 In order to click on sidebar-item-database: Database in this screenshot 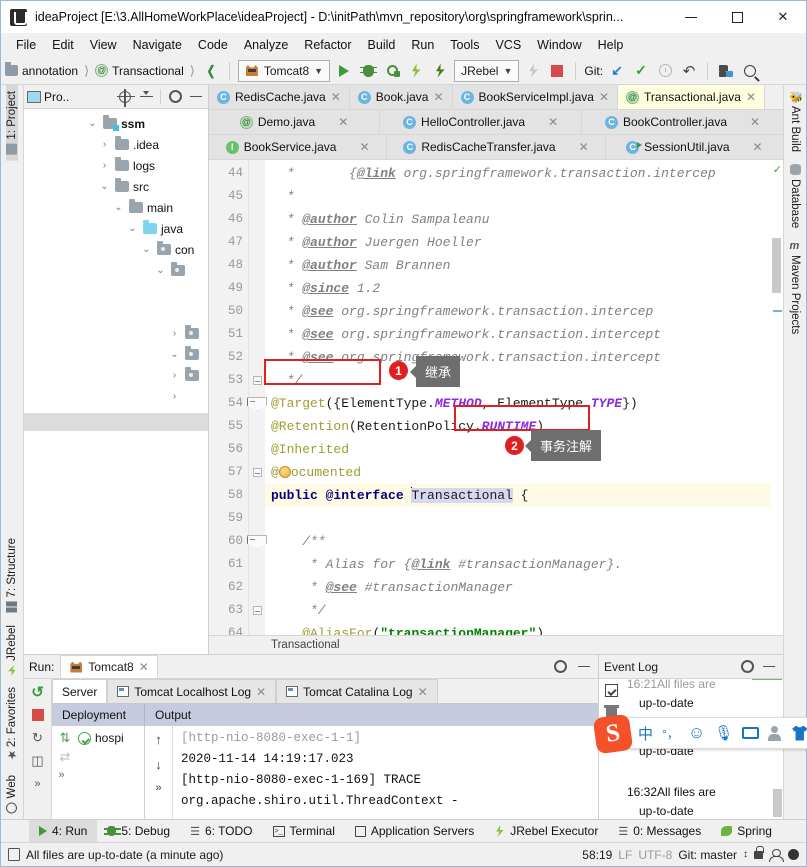, I will do `click(795, 196)`.